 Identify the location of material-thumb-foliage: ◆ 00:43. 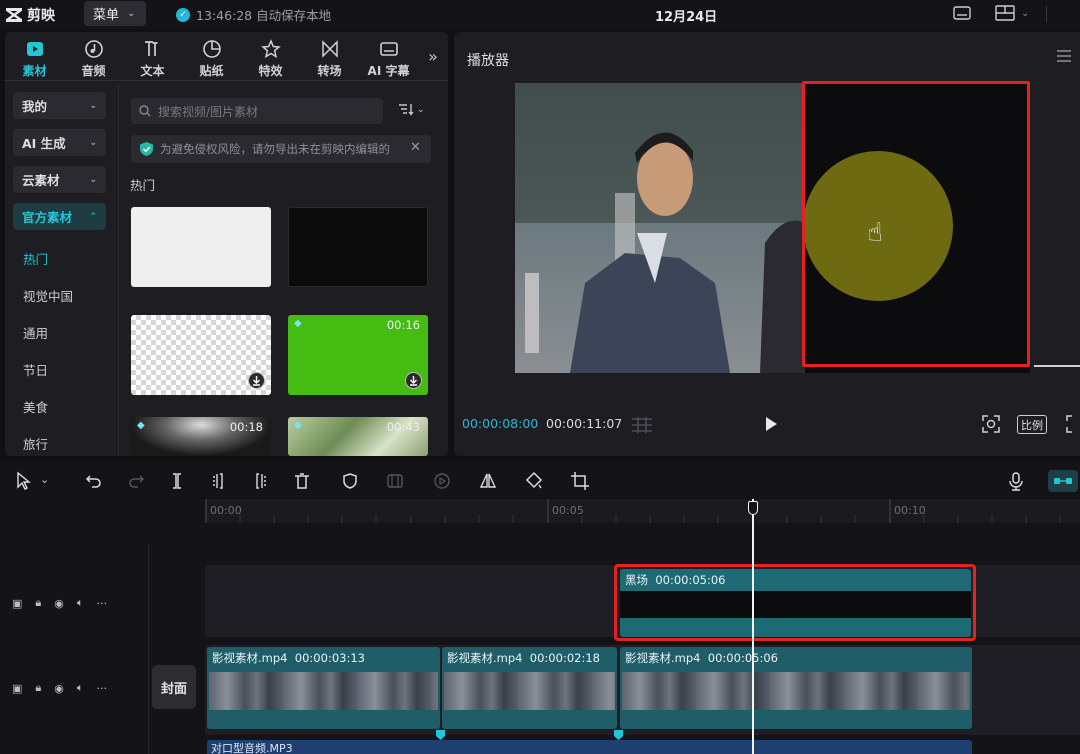
(358, 436).